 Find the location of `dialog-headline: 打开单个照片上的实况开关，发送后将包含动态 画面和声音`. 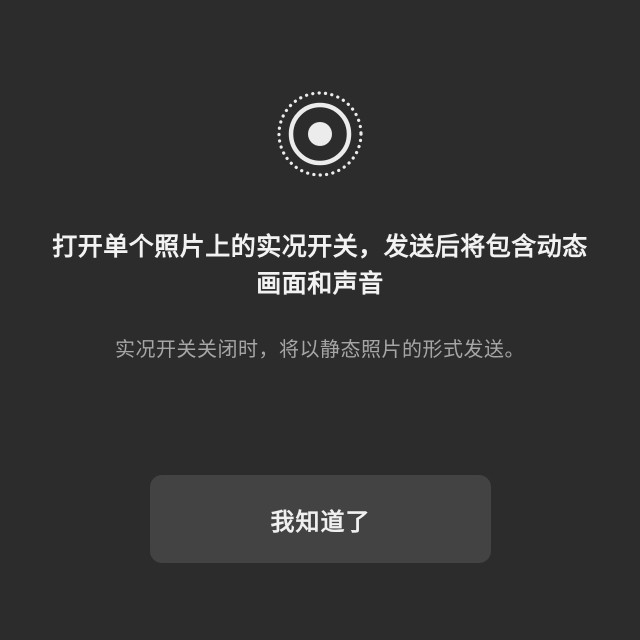

dialog-headline: 打开单个照片上的实况开关，发送后将包含动态 画面和声音 is located at coordinates (320, 265).